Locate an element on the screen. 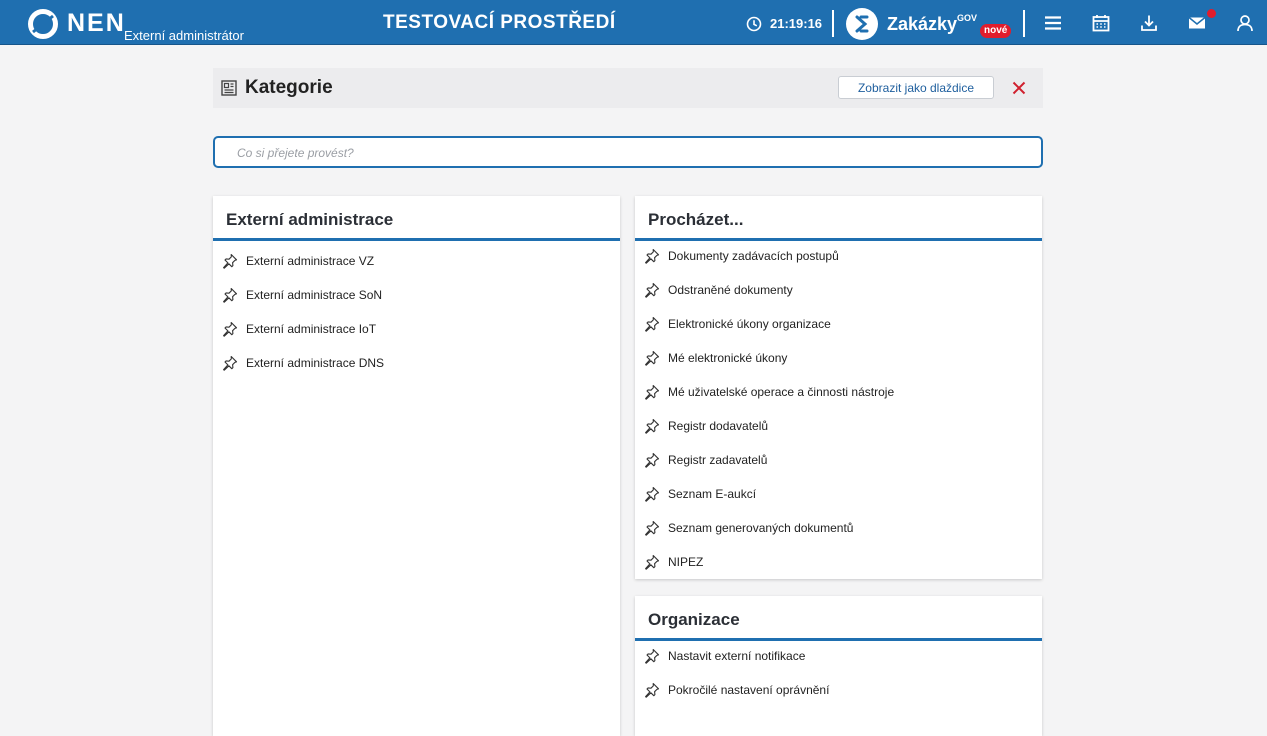  calendar-icon is located at coordinates (1101, 23).